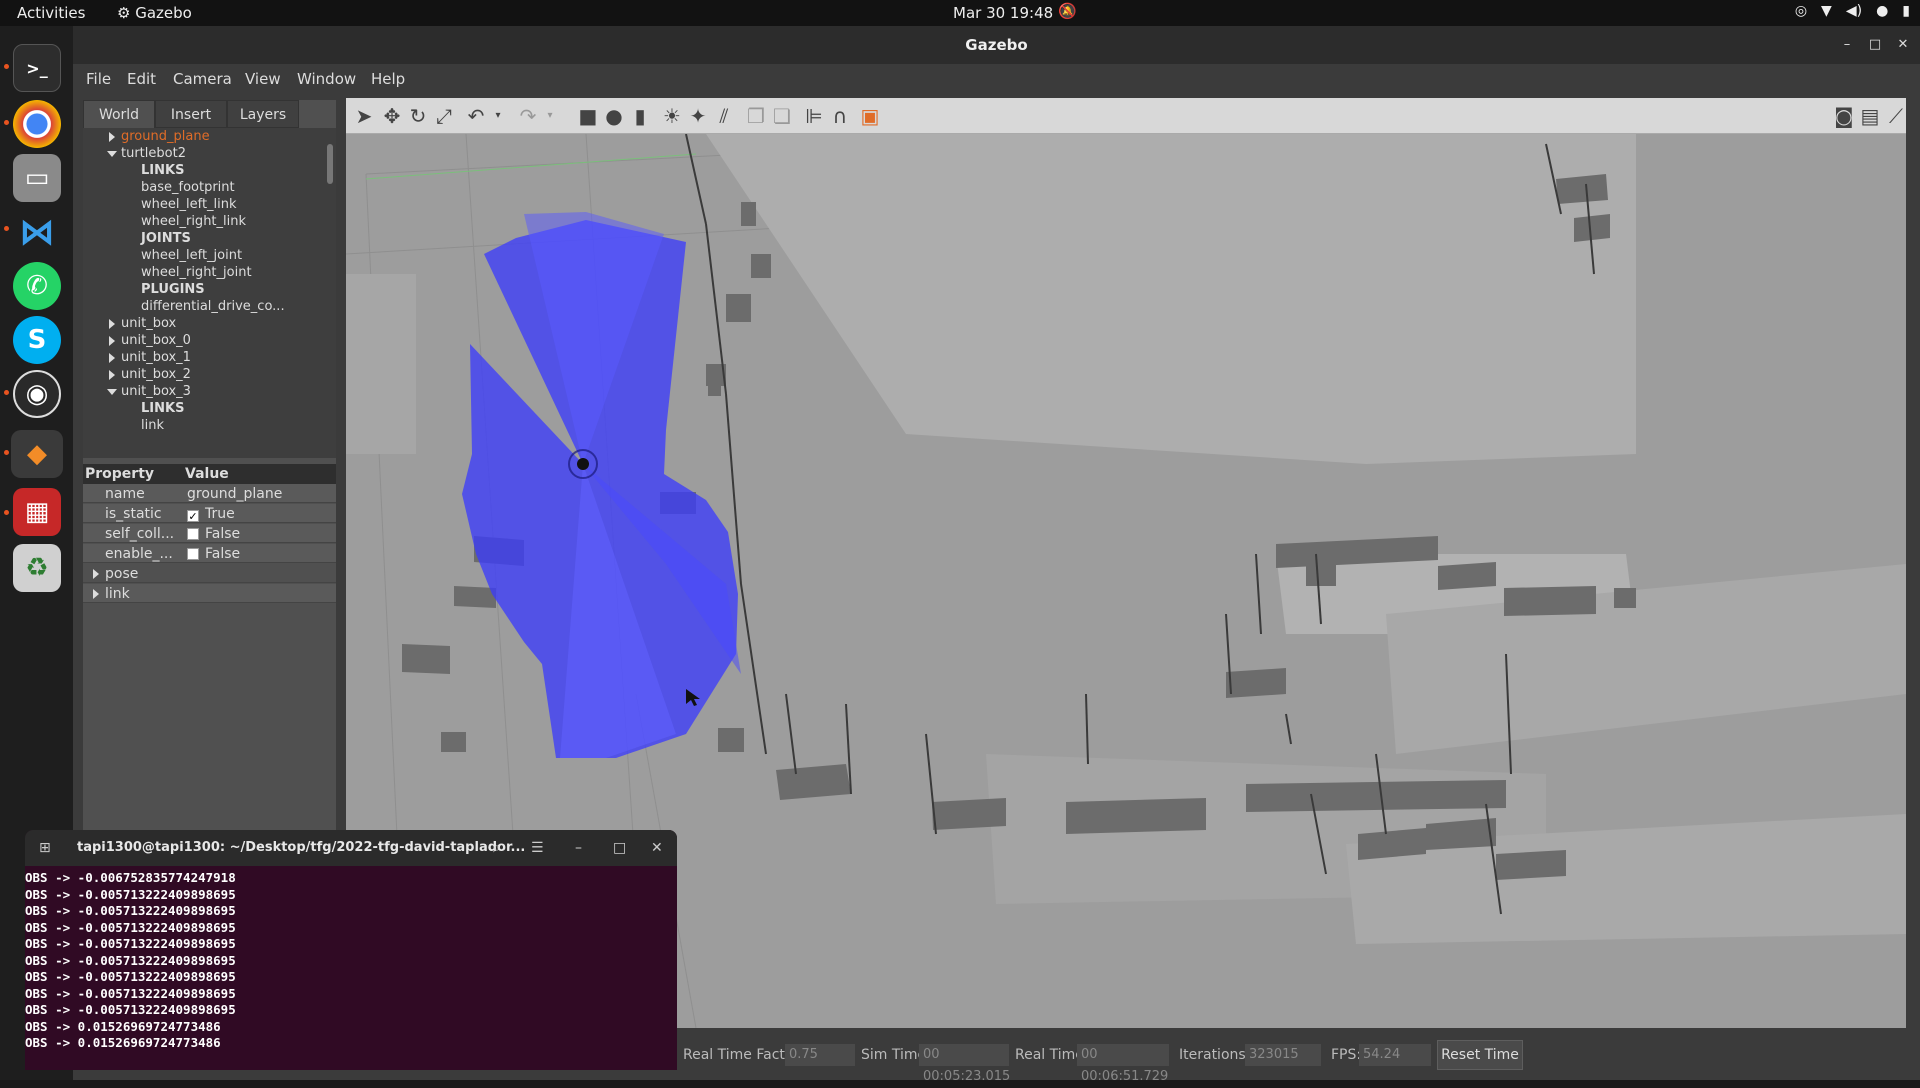  I want to click on tree-item: PLUGINS, so click(173, 289).